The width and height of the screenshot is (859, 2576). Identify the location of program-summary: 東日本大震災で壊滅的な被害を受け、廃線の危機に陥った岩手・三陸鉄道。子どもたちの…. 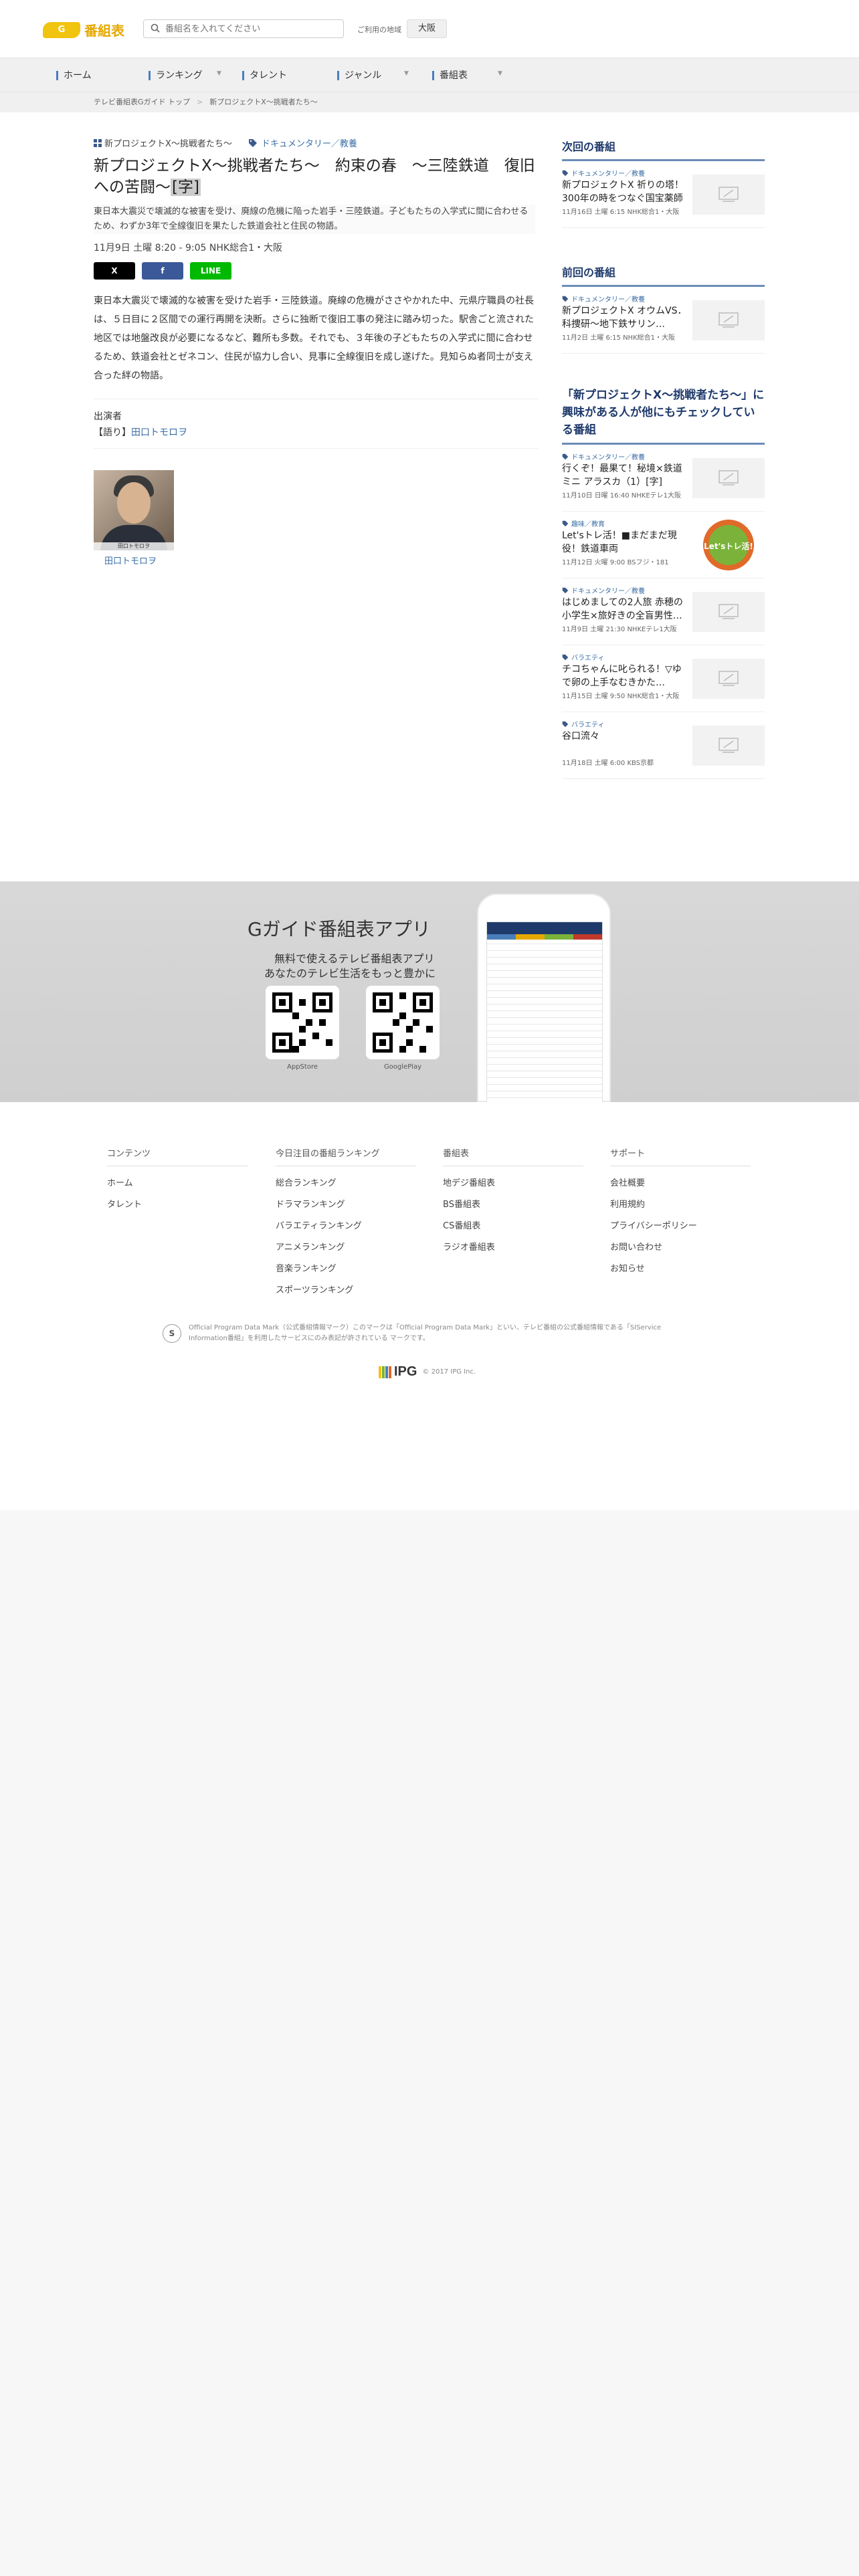
(314, 219).